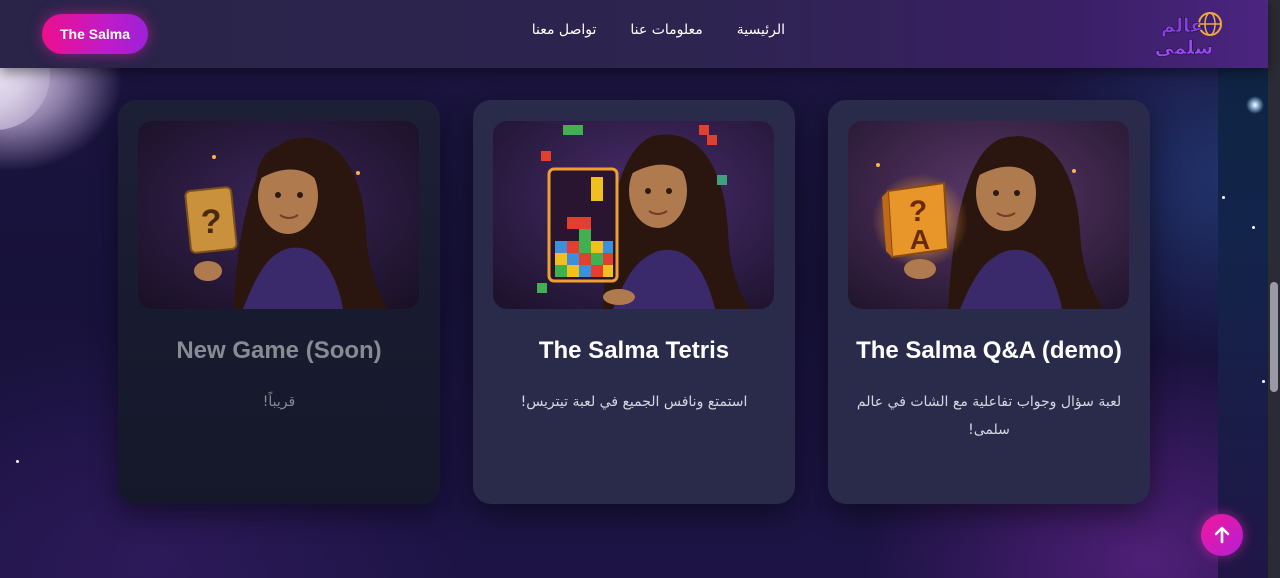 This screenshot has height=578, width=1280. Describe the element at coordinates (278, 215) in the screenshot. I see `game-thumbnail: ?` at that location.